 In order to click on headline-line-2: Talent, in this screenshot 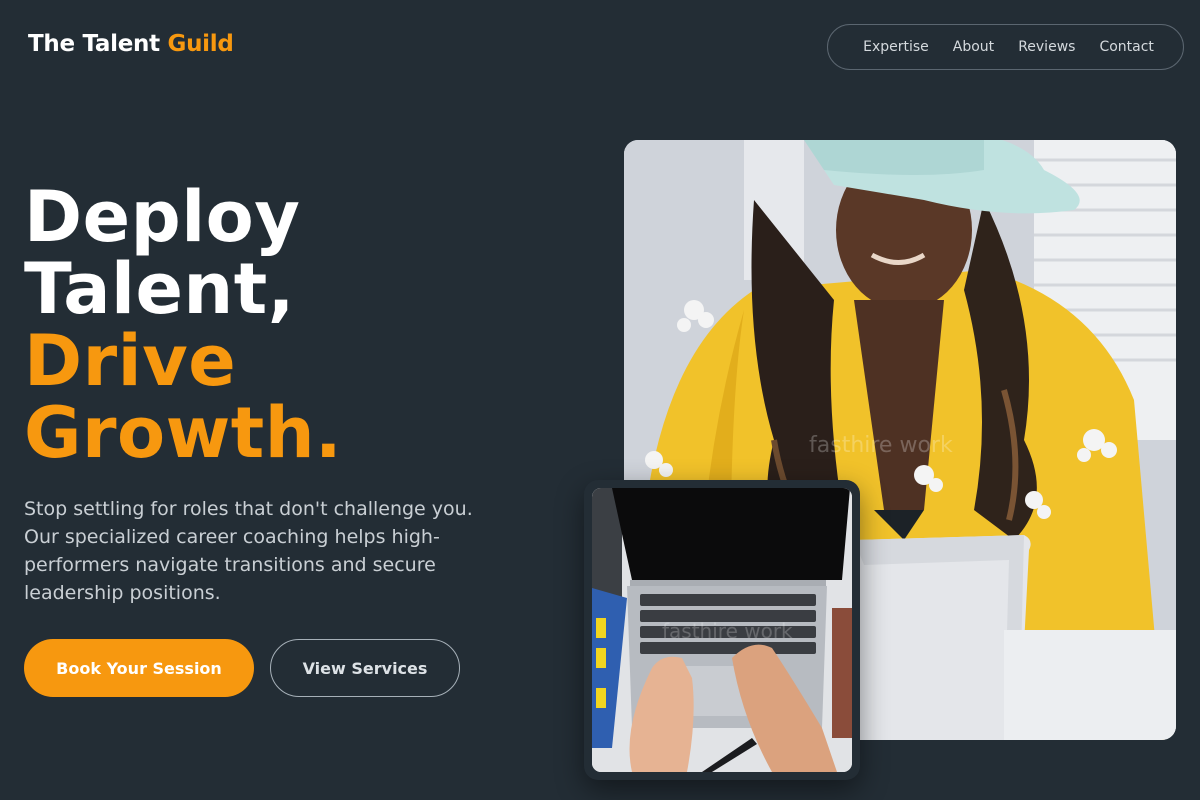, I will do `click(159, 289)`.